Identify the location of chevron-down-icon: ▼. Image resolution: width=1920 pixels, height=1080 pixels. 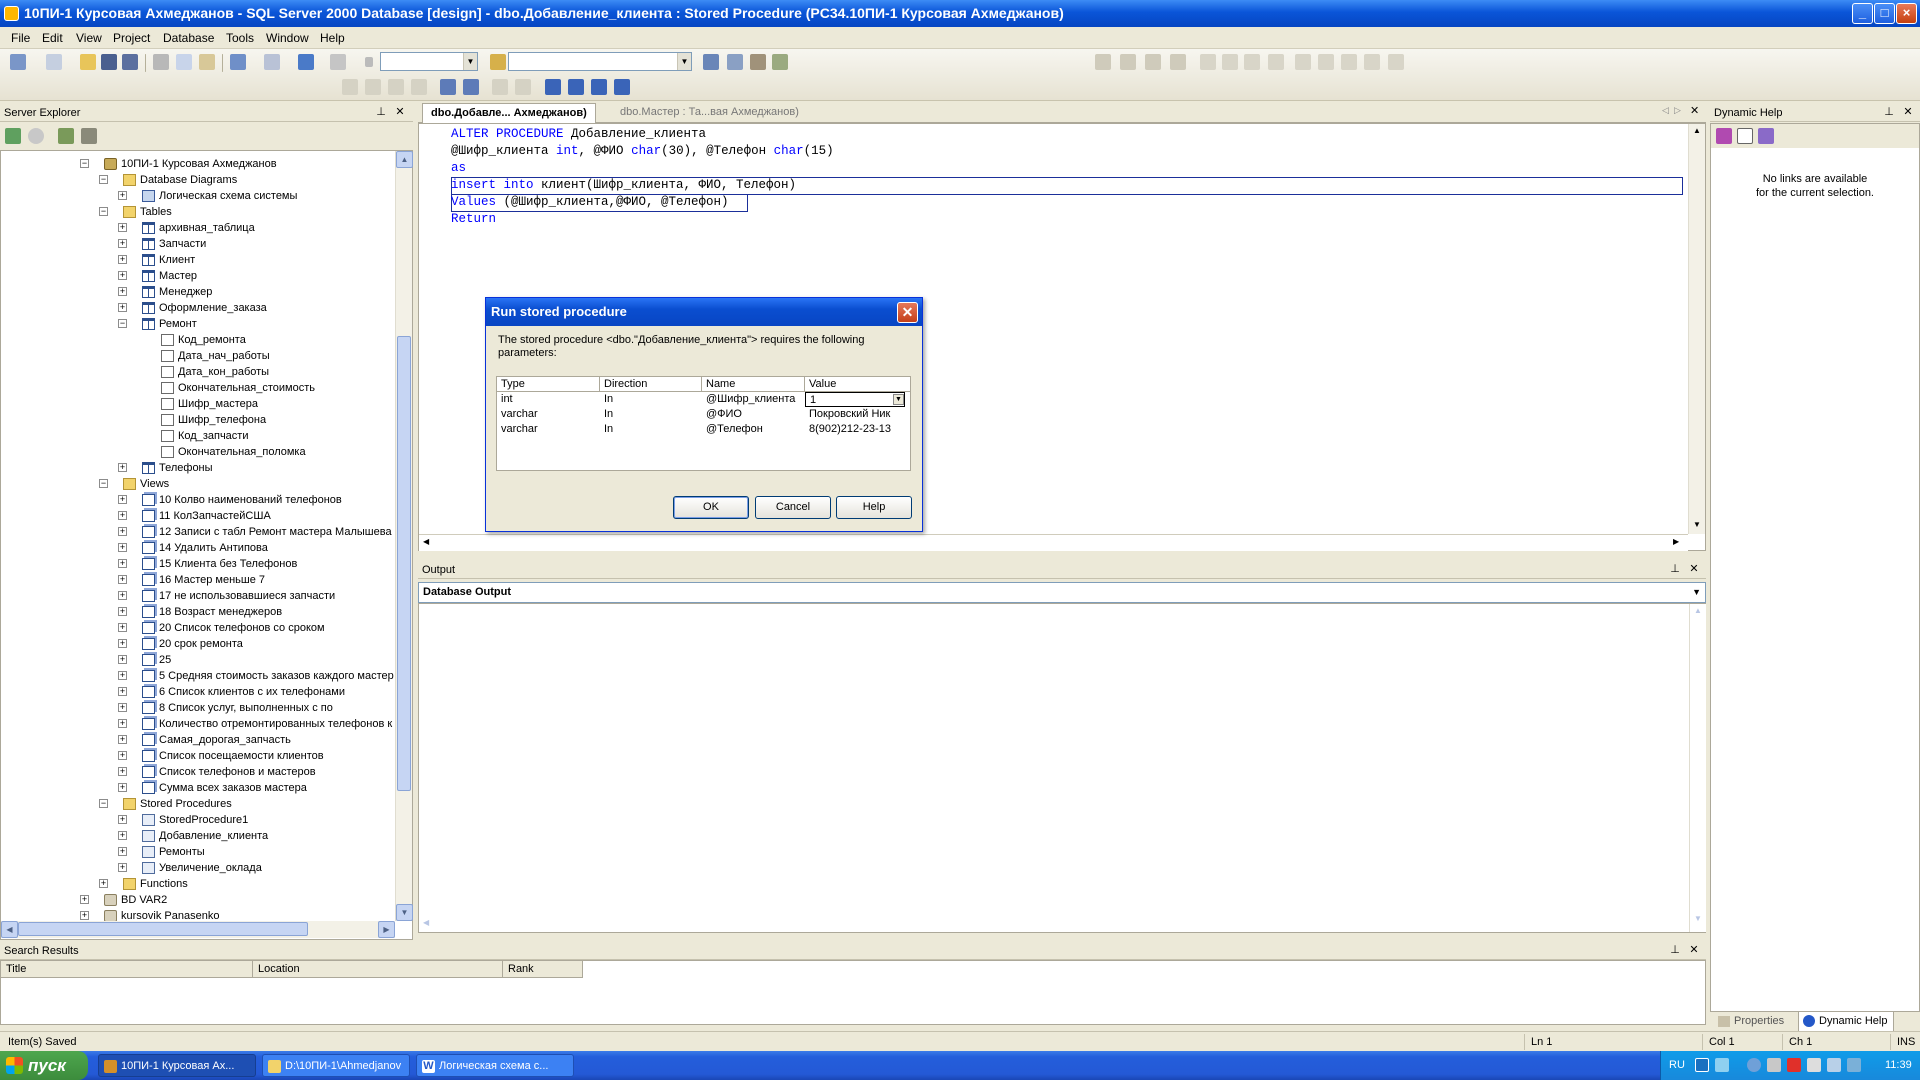
(1696, 592).